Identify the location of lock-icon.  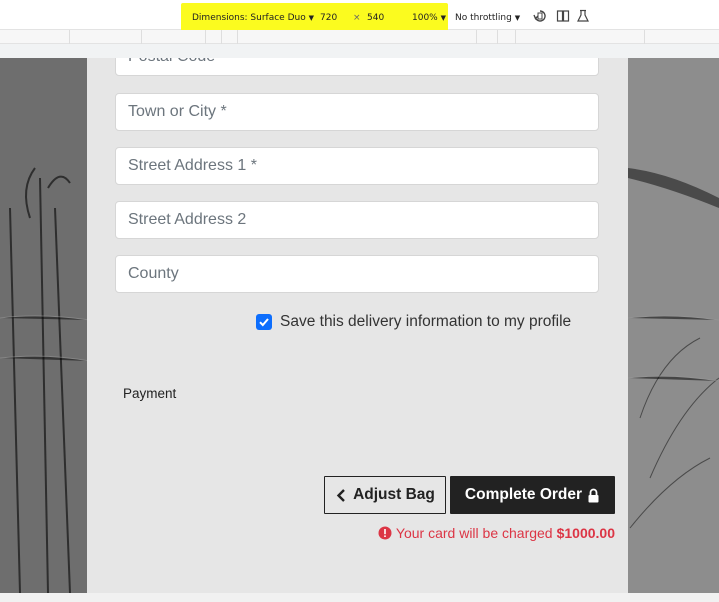
(593, 495).